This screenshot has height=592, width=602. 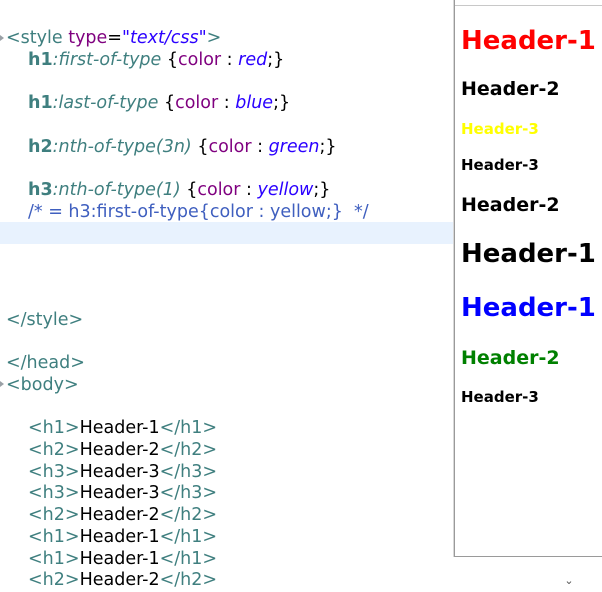 What do you see at coordinates (285, 190) in the screenshot?
I see `code-token: yellow` at bounding box center [285, 190].